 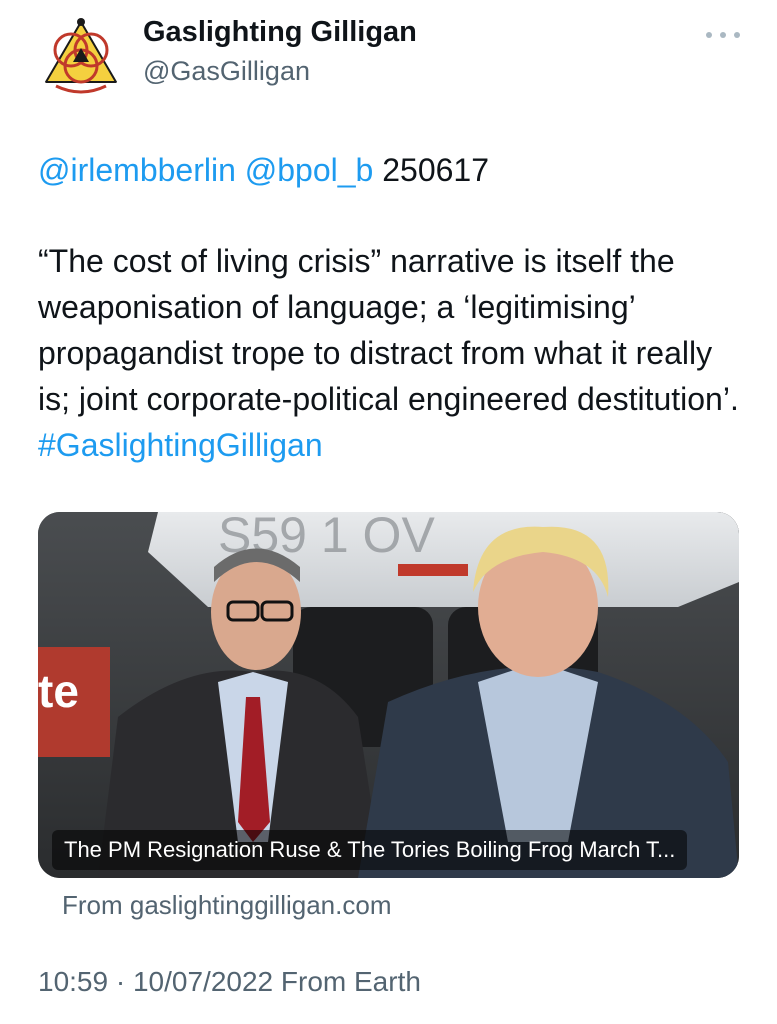 What do you see at coordinates (436, 170) in the screenshot?
I see `ref-code: 250617` at bounding box center [436, 170].